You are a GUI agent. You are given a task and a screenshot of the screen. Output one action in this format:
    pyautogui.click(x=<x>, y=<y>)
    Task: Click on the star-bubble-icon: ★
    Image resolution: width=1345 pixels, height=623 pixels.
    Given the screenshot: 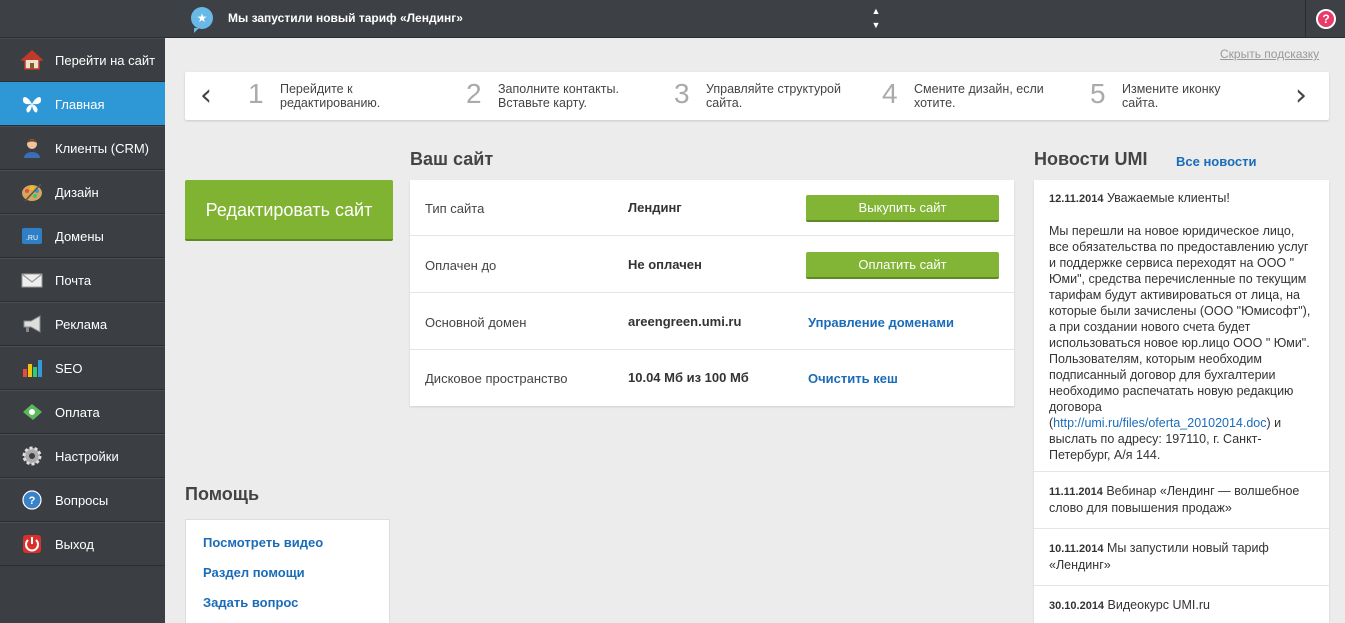 What is the action you would take?
    pyautogui.click(x=202, y=20)
    